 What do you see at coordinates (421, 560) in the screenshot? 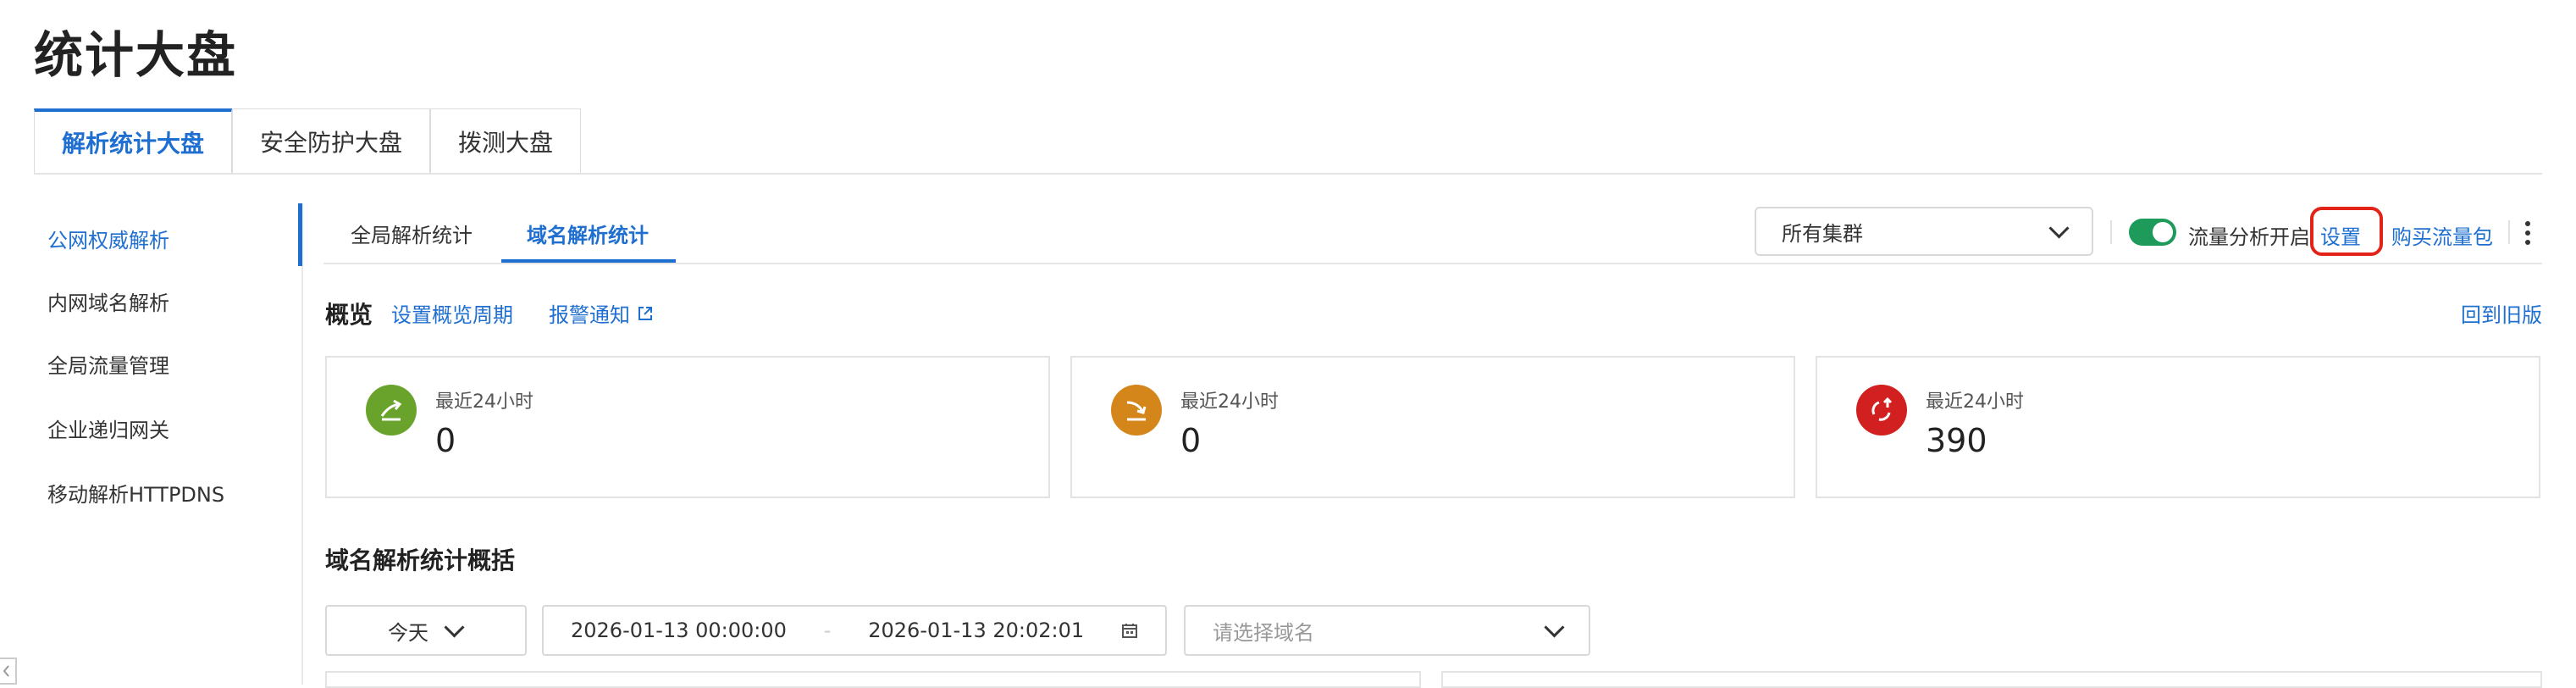
I see `summary-title: 域名解析统计概括` at bounding box center [421, 560].